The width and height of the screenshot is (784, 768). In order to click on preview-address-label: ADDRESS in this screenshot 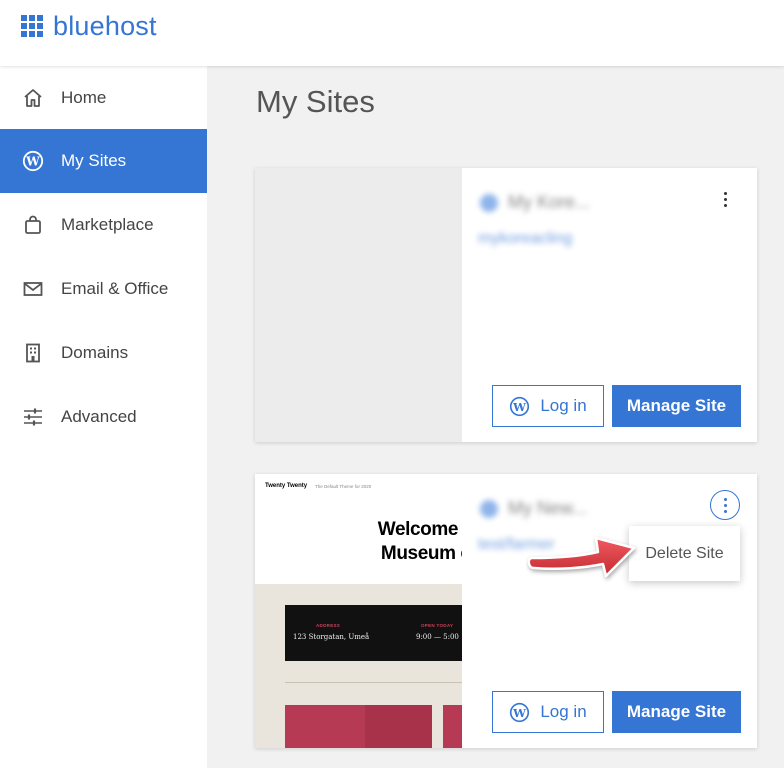, I will do `click(328, 625)`.